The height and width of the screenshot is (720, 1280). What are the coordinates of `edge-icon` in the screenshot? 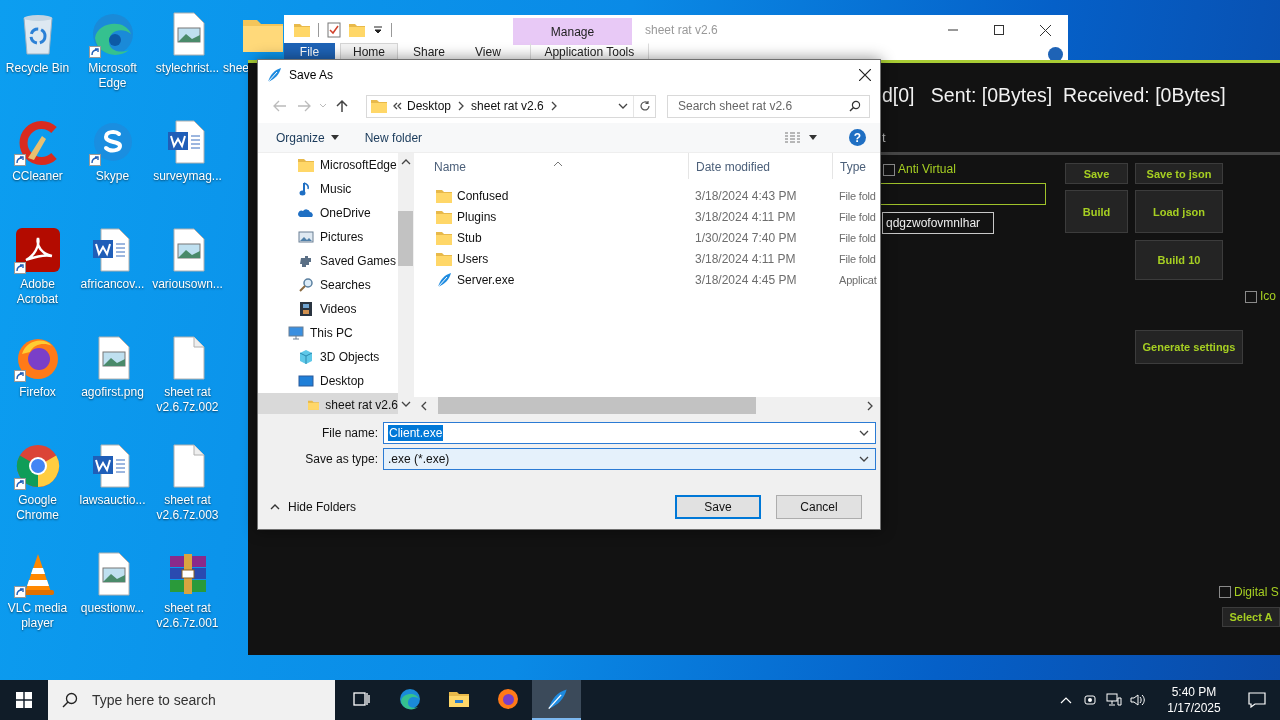 It's located at (409, 699).